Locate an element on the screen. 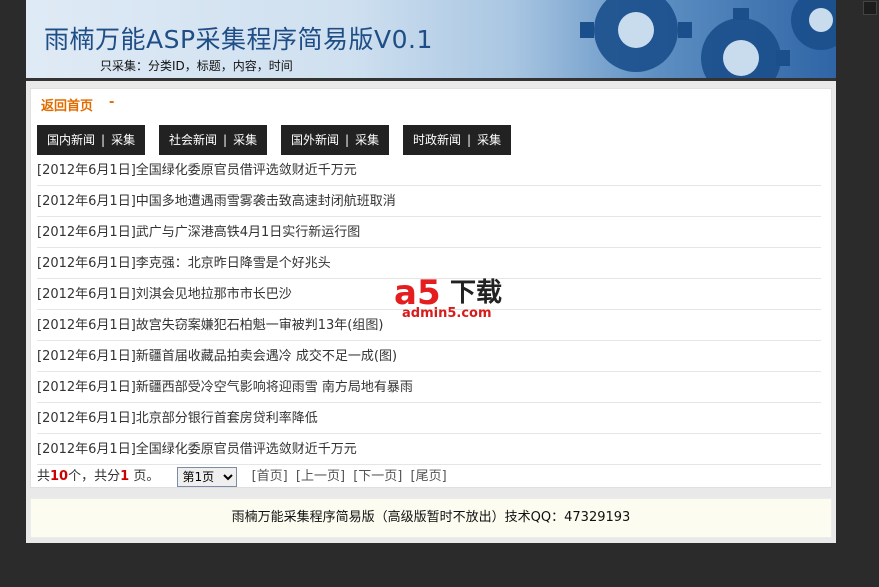 The height and width of the screenshot is (587, 879). tab-social-news: 社会新闻 | 采集 is located at coordinates (213, 140).